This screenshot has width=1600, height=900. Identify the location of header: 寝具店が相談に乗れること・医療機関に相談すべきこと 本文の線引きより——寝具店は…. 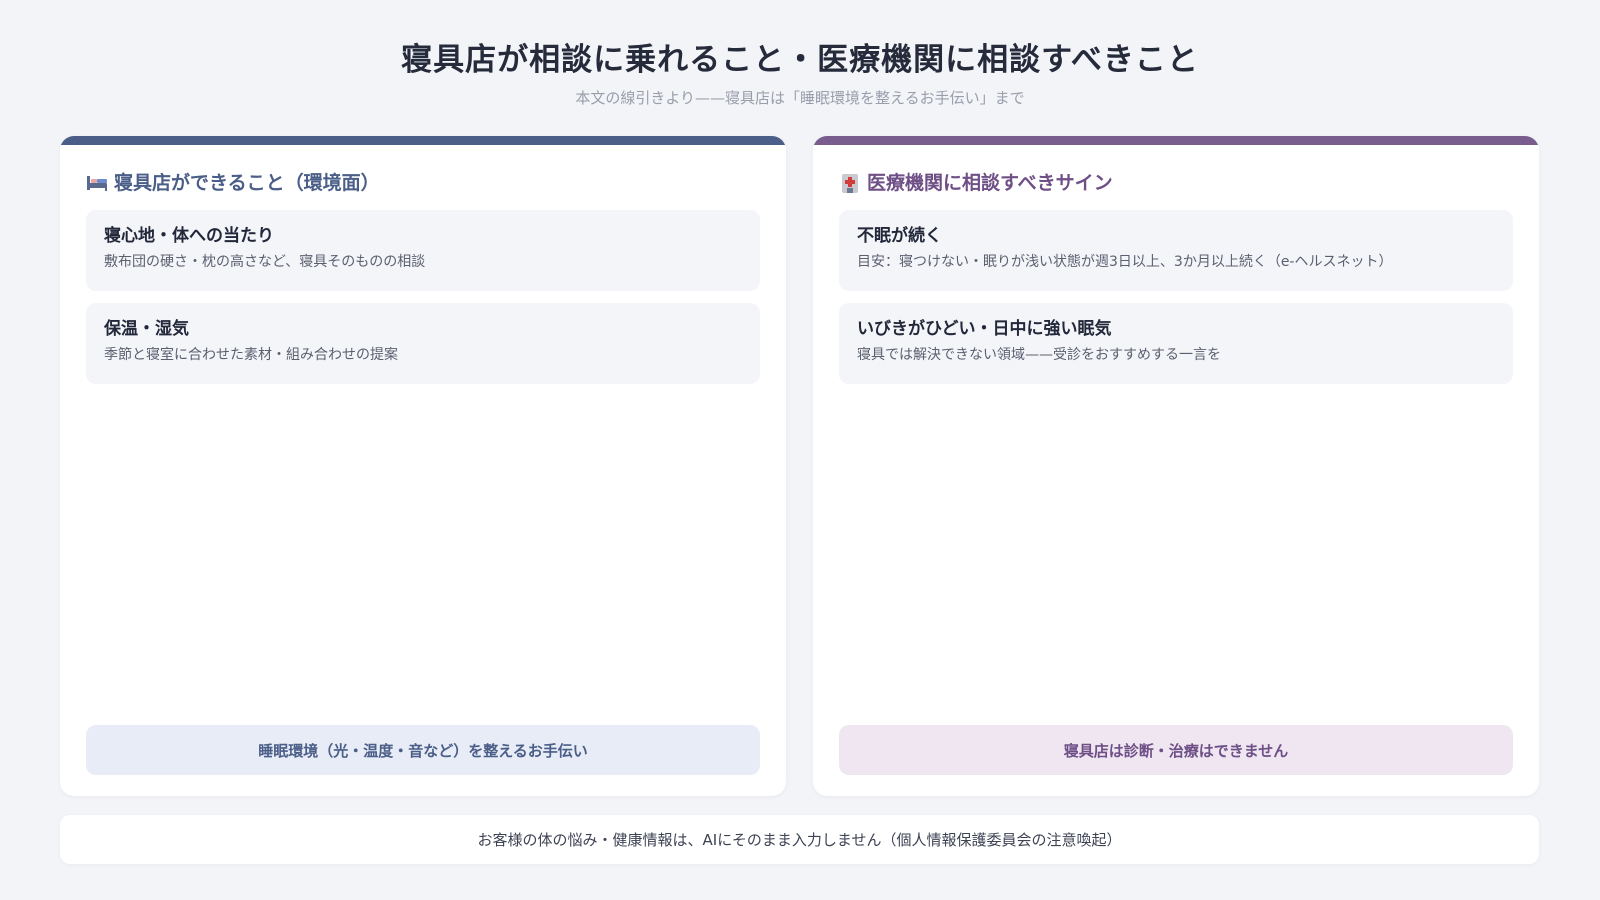
(800, 73).